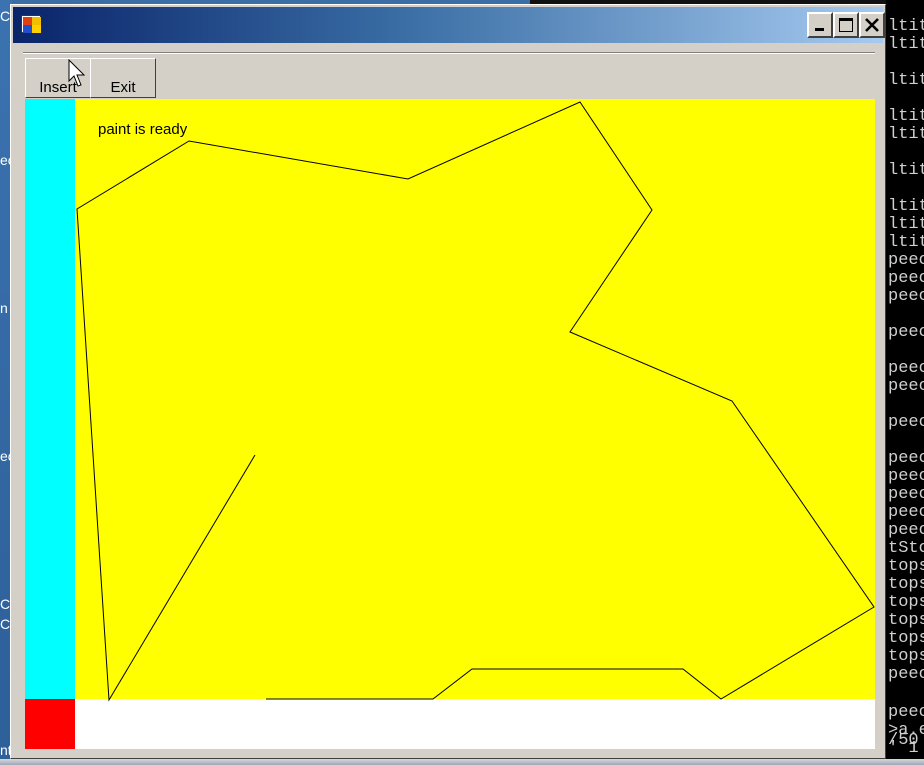 This screenshot has width=924, height=765. Describe the element at coordinates (819, 29) in the screenshot. I see `minimize-icon` at that location.